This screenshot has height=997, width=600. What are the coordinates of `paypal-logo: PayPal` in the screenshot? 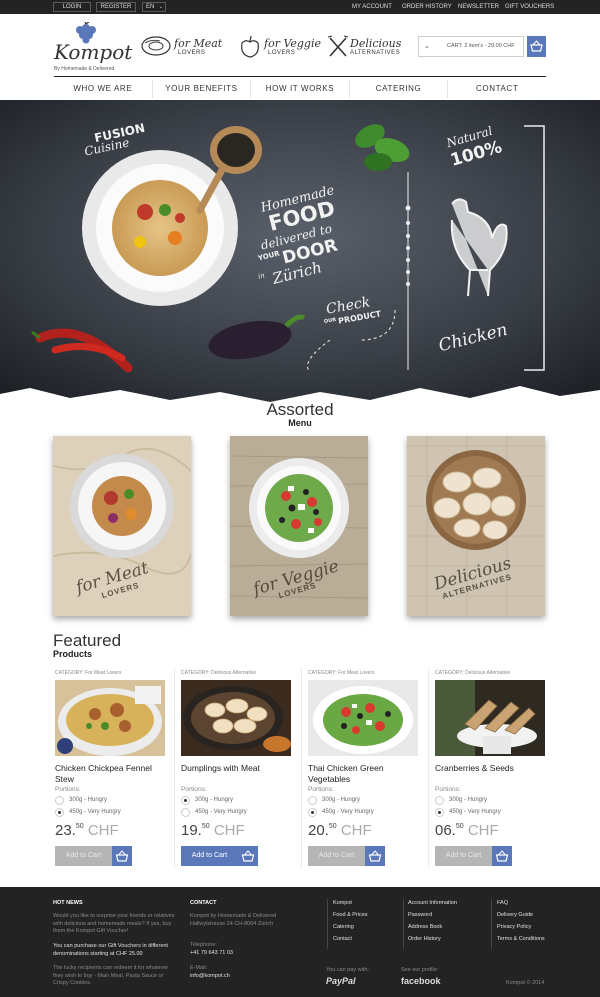 It's located at (341, 981).